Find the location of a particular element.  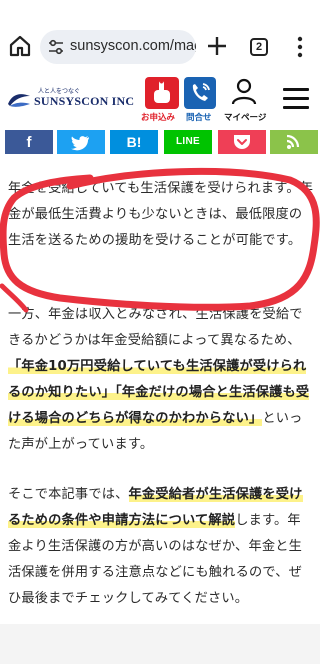

phone-icon is located at coordinates (201, 92).